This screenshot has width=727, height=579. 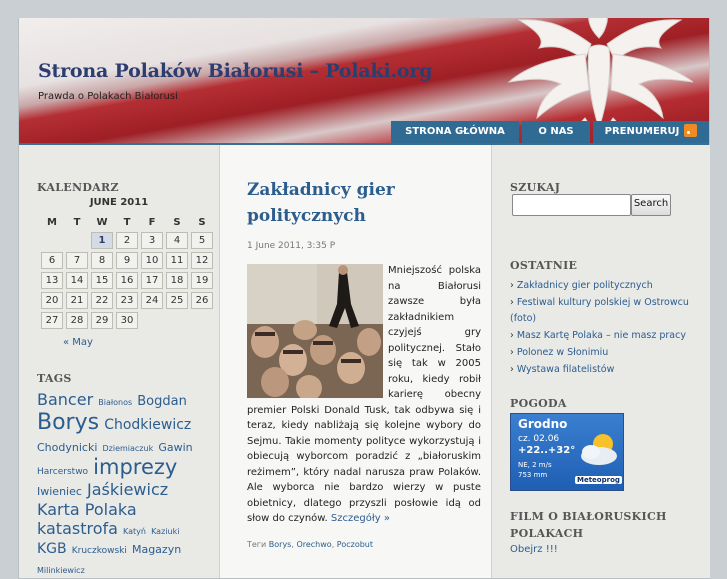 What do you see at coordinates (202, 240) in the screenshot?
I see `calendar-day: 5` at bounding box center [202, 240].